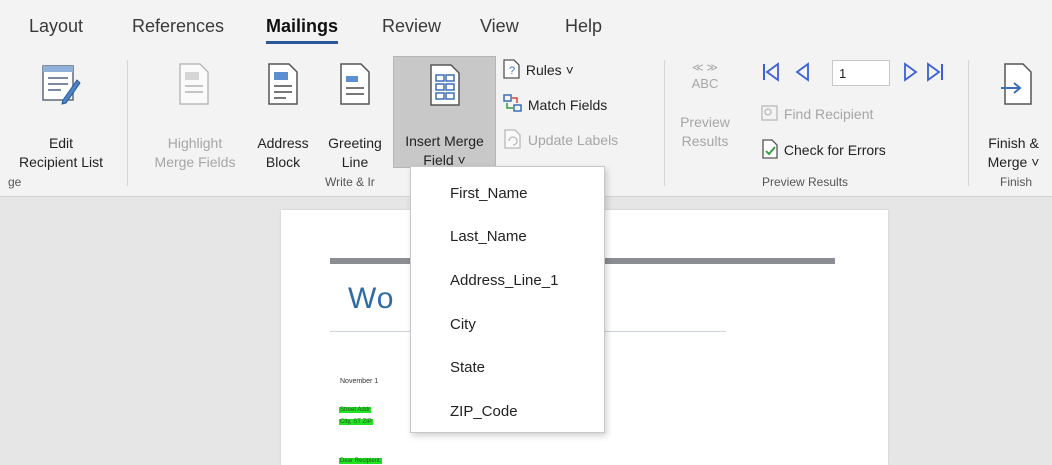  Describe the element at coordinates (484, 411) in the screenshot. I see `menu-item-zip-code: ZIP_Code` at that location.